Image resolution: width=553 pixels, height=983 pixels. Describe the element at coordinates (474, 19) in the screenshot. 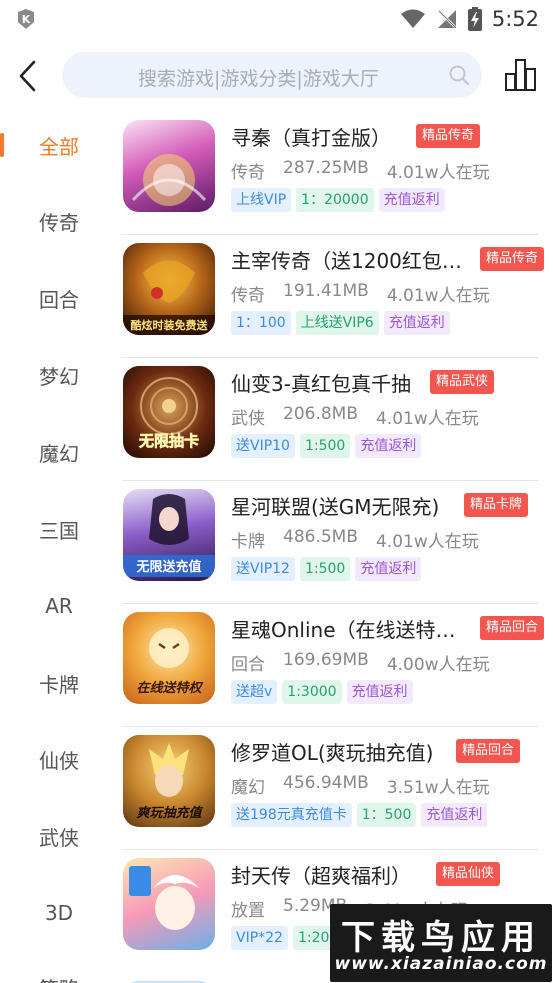

I see `battery-charging-icon` at that location.